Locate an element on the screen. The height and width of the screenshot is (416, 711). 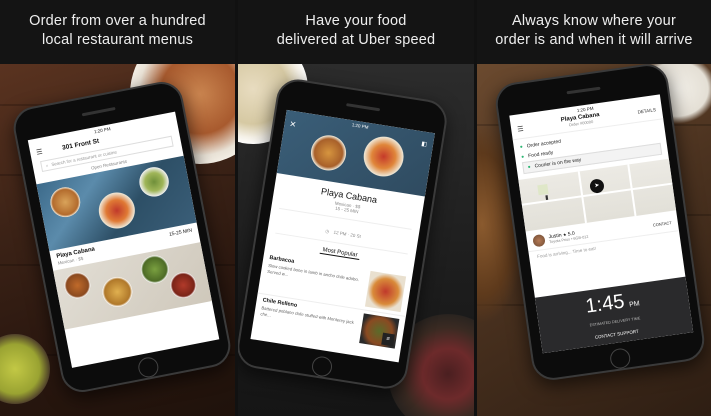
close-icon: ✕ is located at coordinates (293, 124).